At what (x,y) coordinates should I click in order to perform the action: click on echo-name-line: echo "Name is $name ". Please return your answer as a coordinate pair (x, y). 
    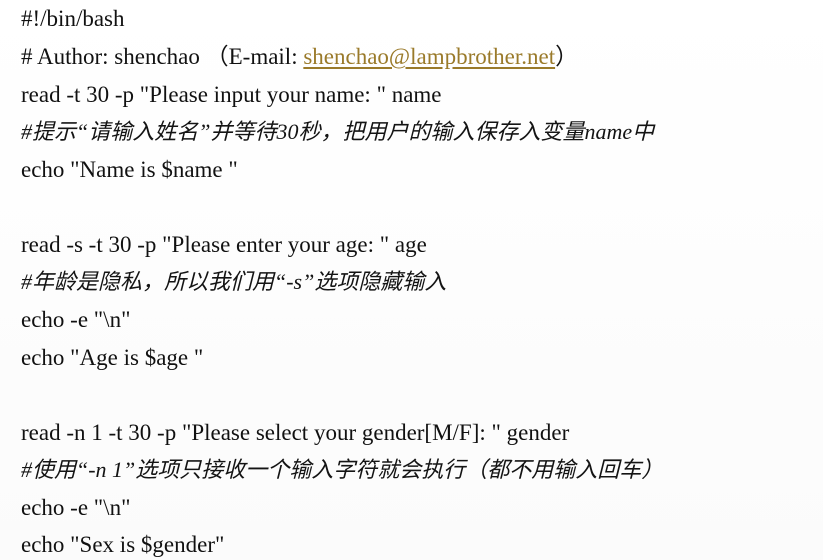
    Looking at the image, I should click on (129, 169).